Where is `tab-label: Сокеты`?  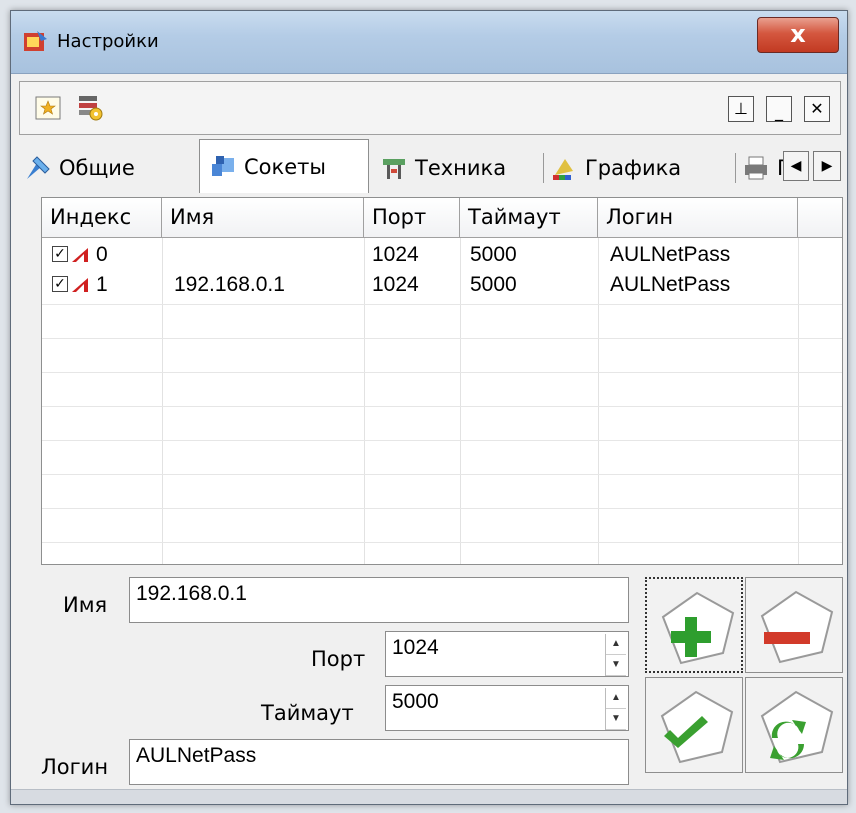 tab-label: Сокеты is located at coordinates (285, 166).